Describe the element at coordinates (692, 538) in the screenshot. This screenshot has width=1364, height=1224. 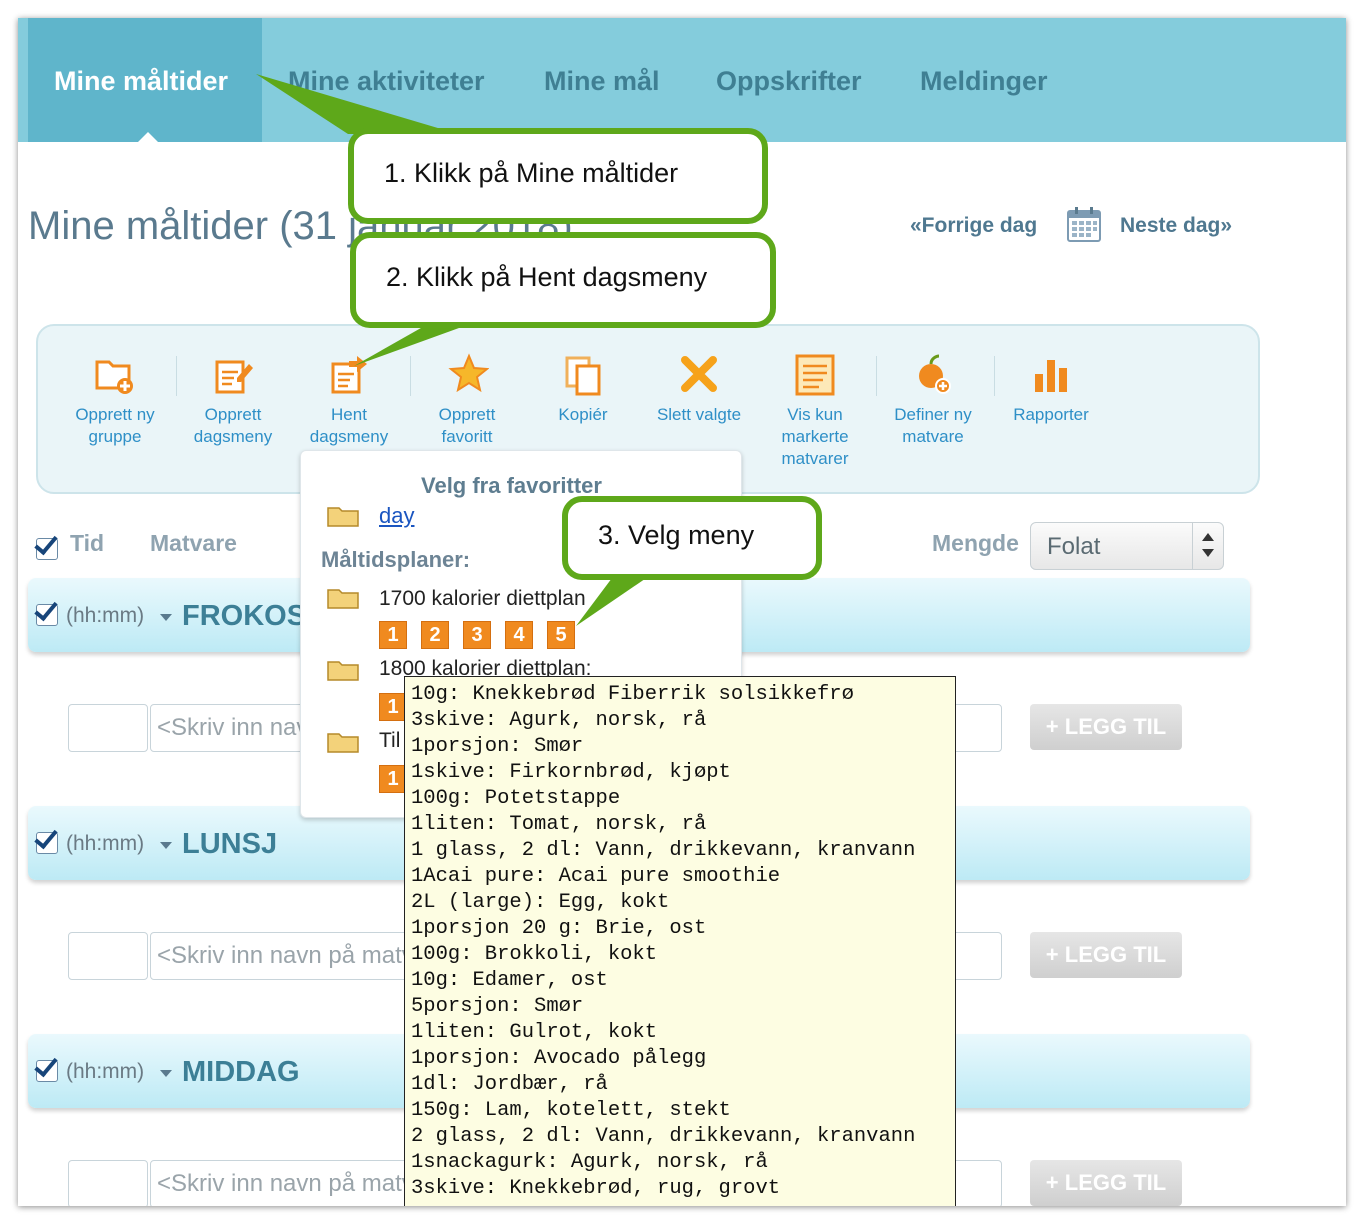
I see `callout-step-3: 3. Velg meny` at that location.